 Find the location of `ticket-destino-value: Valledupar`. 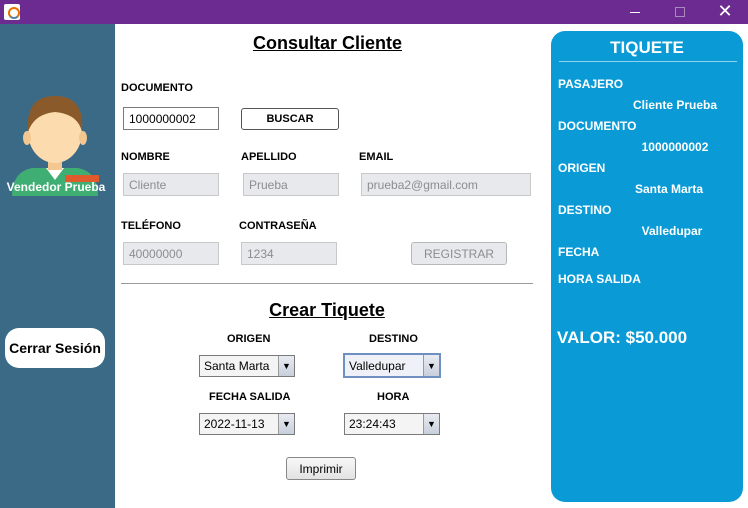

ticket-destino-value: Valledupar is located at coordinates (672, 231).